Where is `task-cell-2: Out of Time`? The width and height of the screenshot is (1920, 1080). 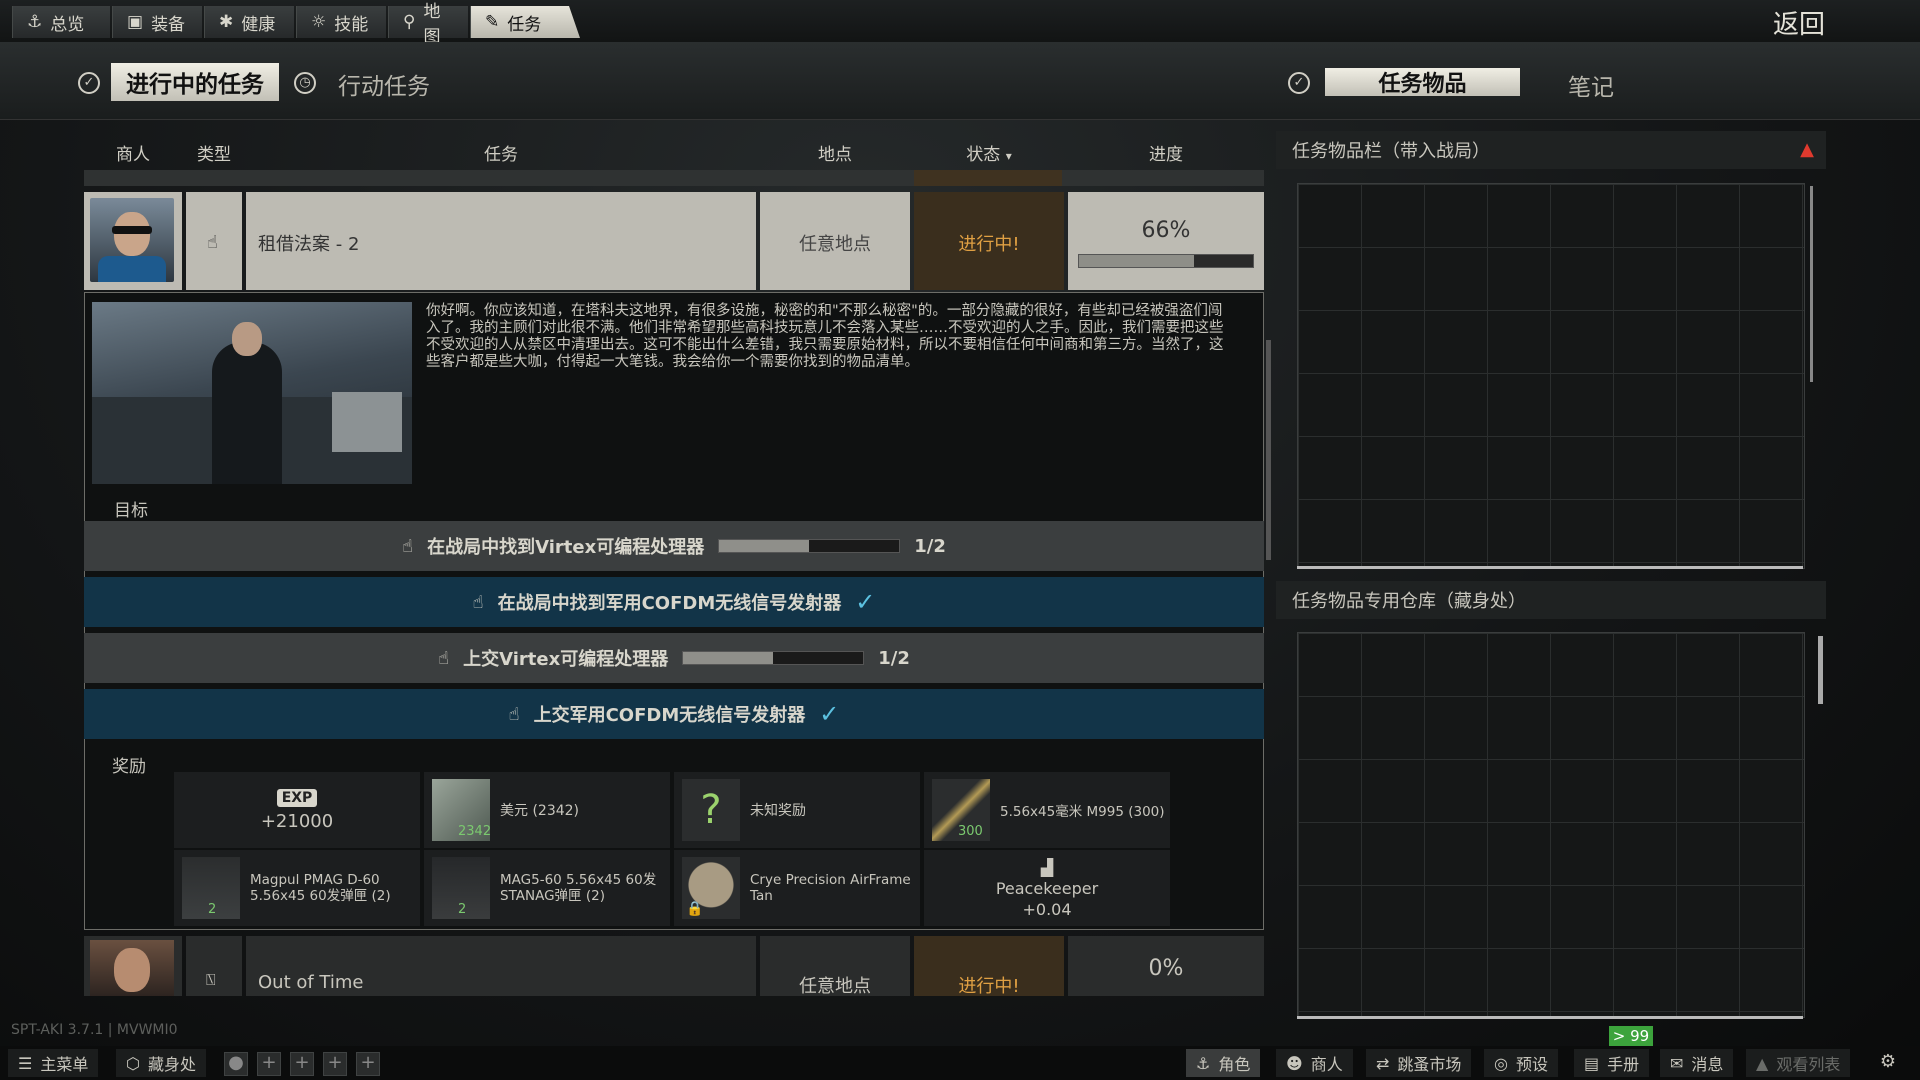 task-cell-2: Out of Time is located at coordinates (501, 966).